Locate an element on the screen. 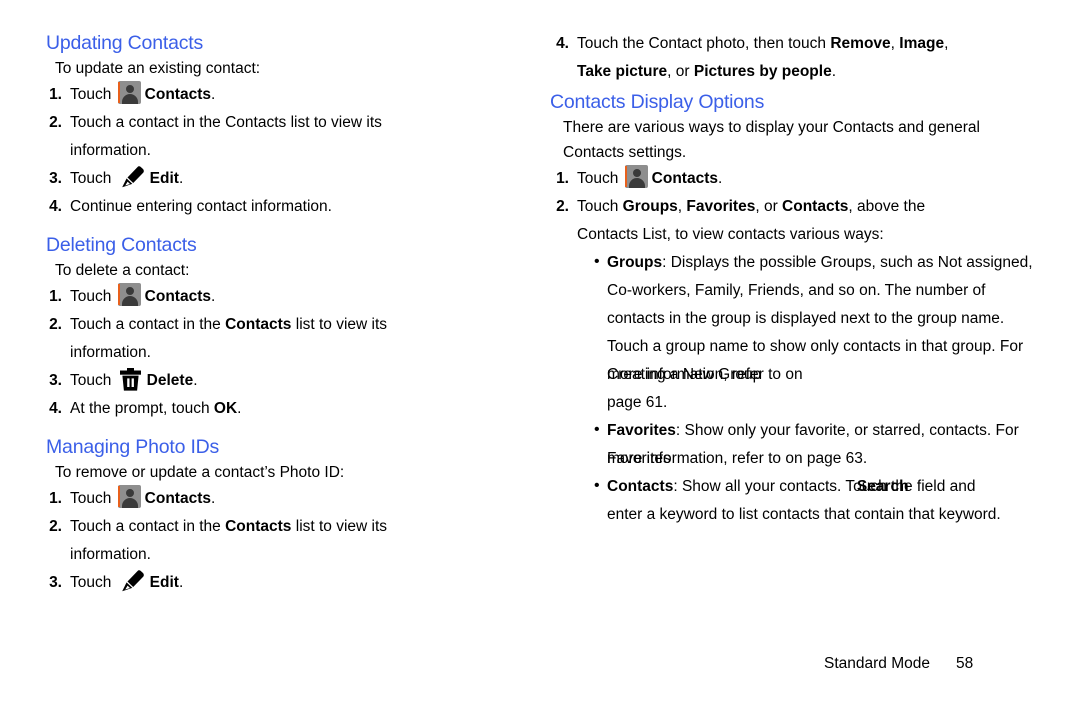 The height and width of the screenshot is (720, 1080). footer-page-number: 58 is located at coordinates (965, 663).